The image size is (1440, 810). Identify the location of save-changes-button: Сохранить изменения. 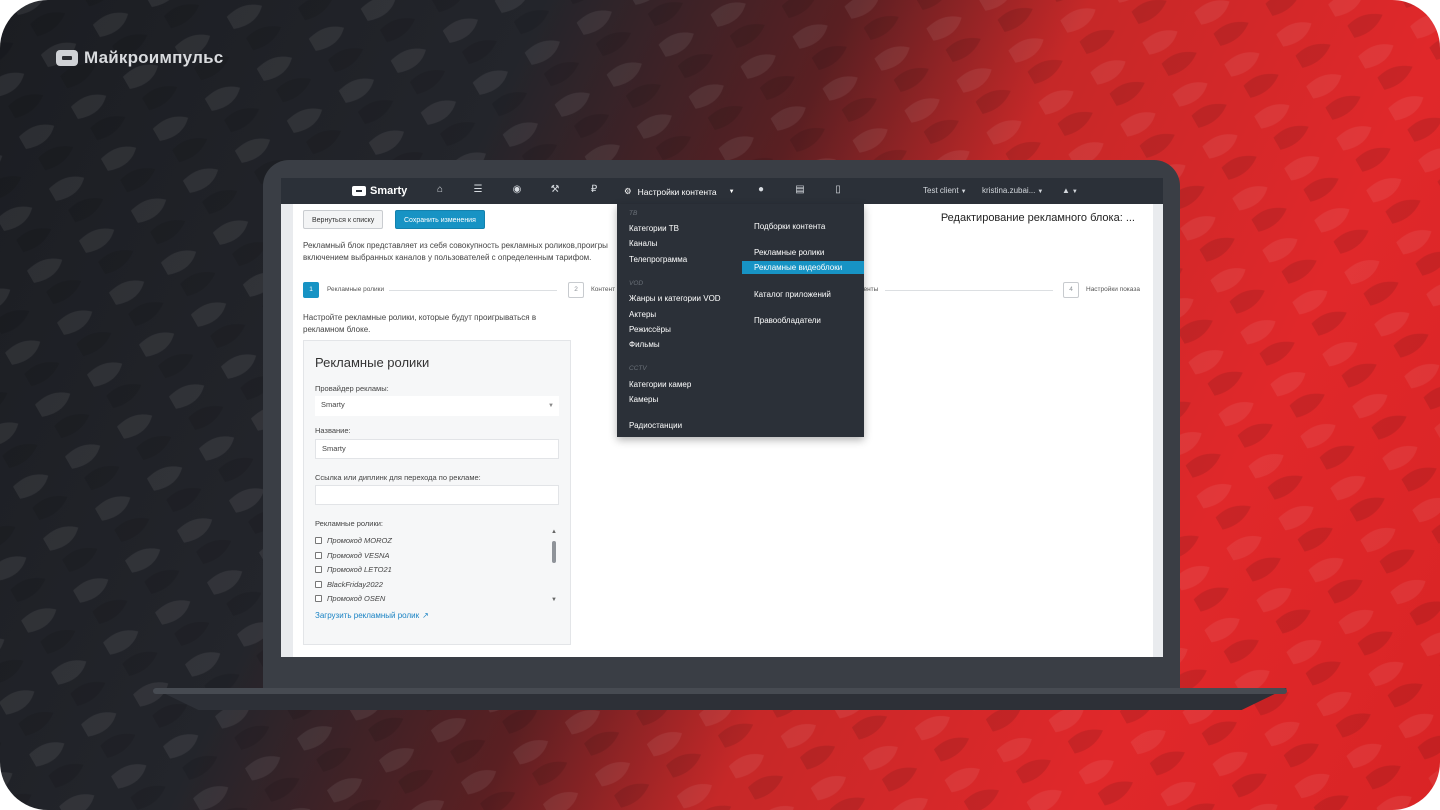
(440, 219).